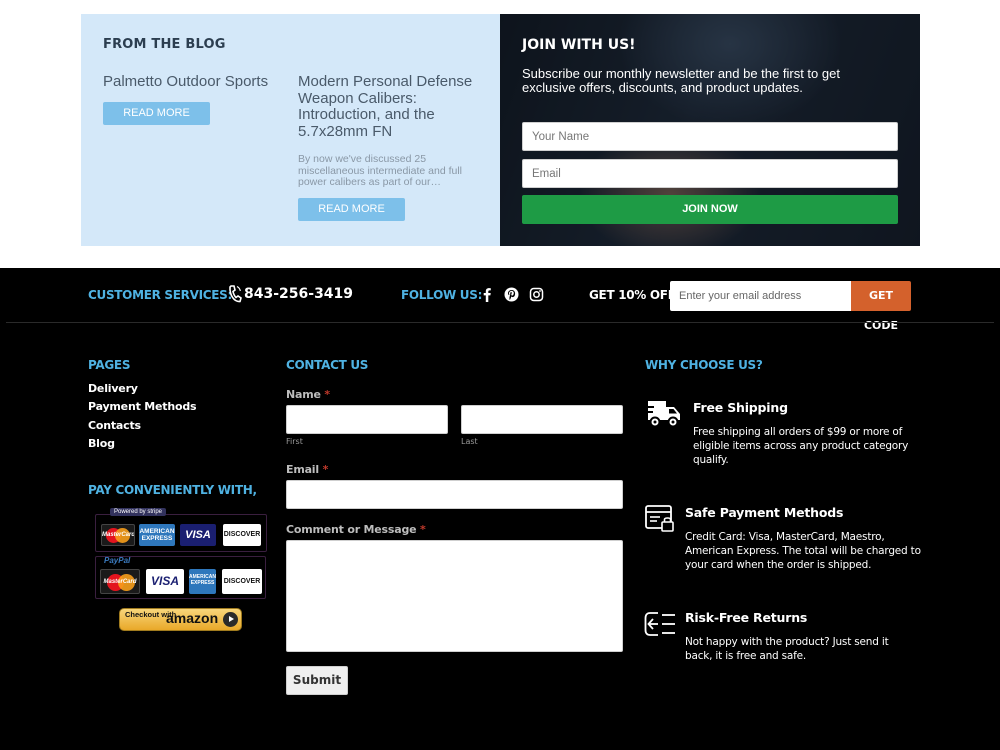 This screenshot has width=1000, height=750. Describe the element at coordinates (230, 619) in the screenshot. I see `arrow-icon` at that location.